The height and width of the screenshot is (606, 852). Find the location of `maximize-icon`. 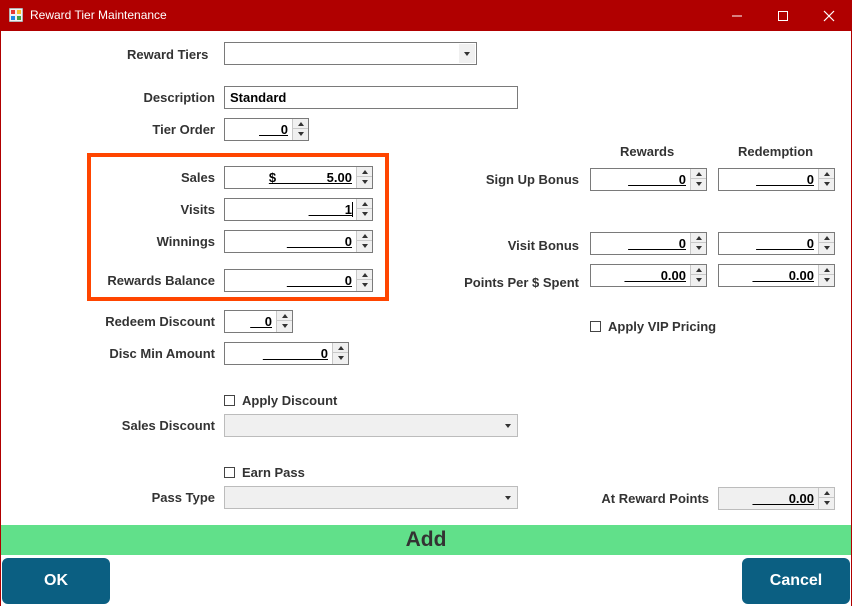

maximize-icon is located at coordinates (783, 15).